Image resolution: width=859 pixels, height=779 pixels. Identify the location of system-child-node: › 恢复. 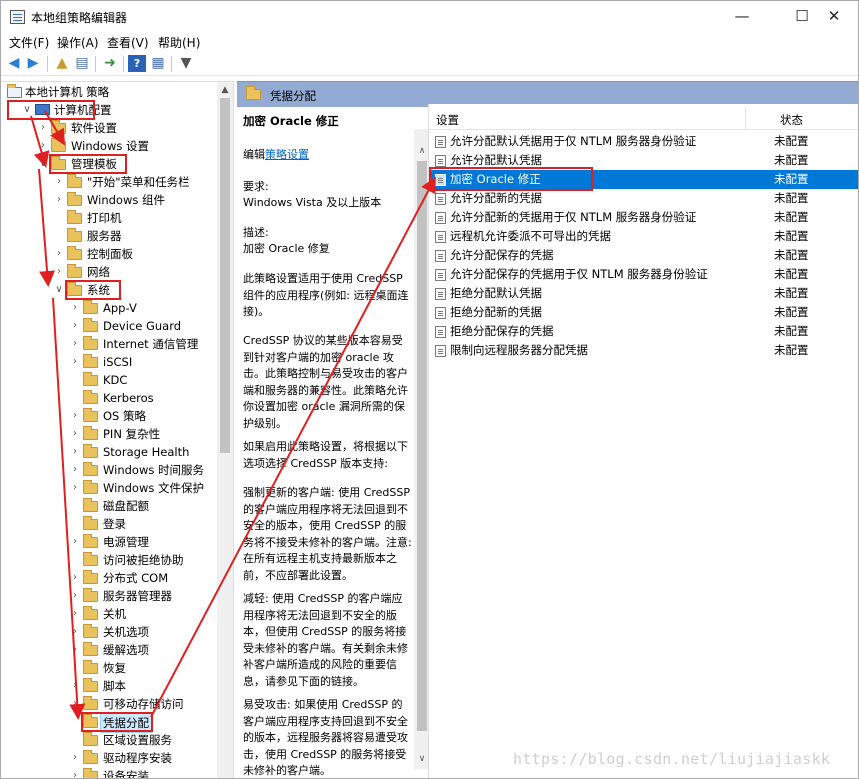
(109, 668).